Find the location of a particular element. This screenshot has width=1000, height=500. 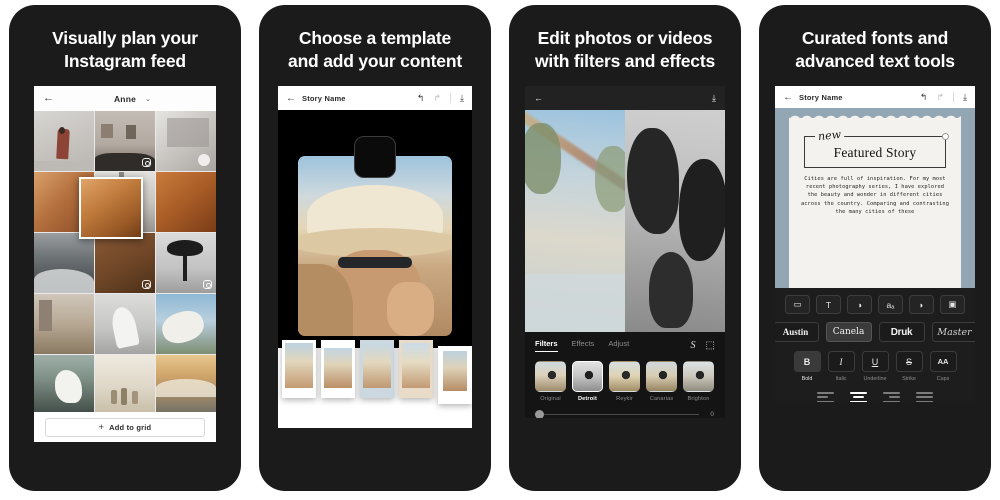

style-bold: B Bold is located at coordinates (807, 366).